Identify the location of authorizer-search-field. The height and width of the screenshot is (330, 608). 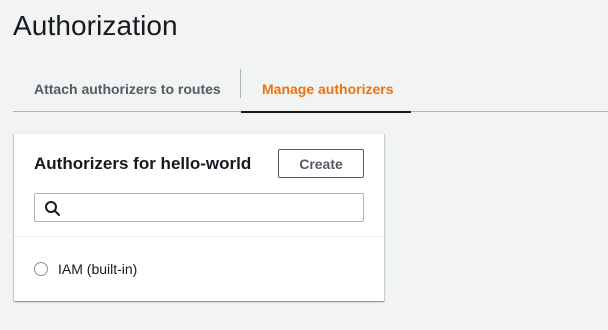
(199, 207).